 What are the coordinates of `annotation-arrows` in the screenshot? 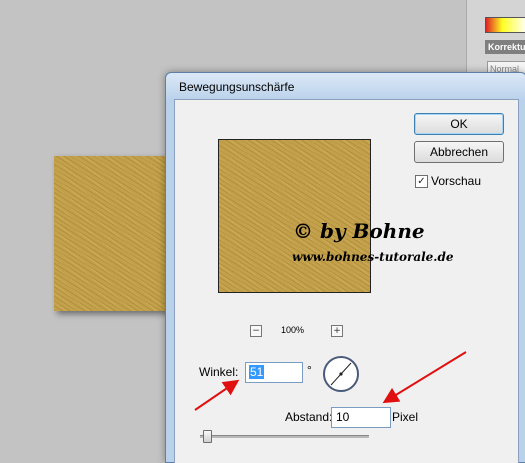 It's located at (330, 381).